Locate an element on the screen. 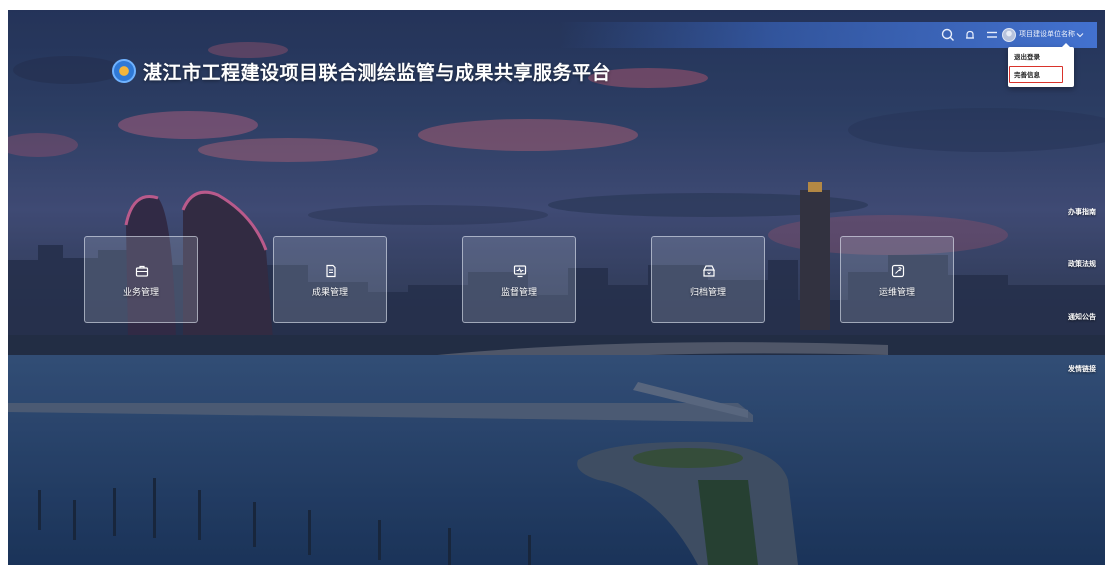  globe-logo-icon is located at coordinates (124, 71).